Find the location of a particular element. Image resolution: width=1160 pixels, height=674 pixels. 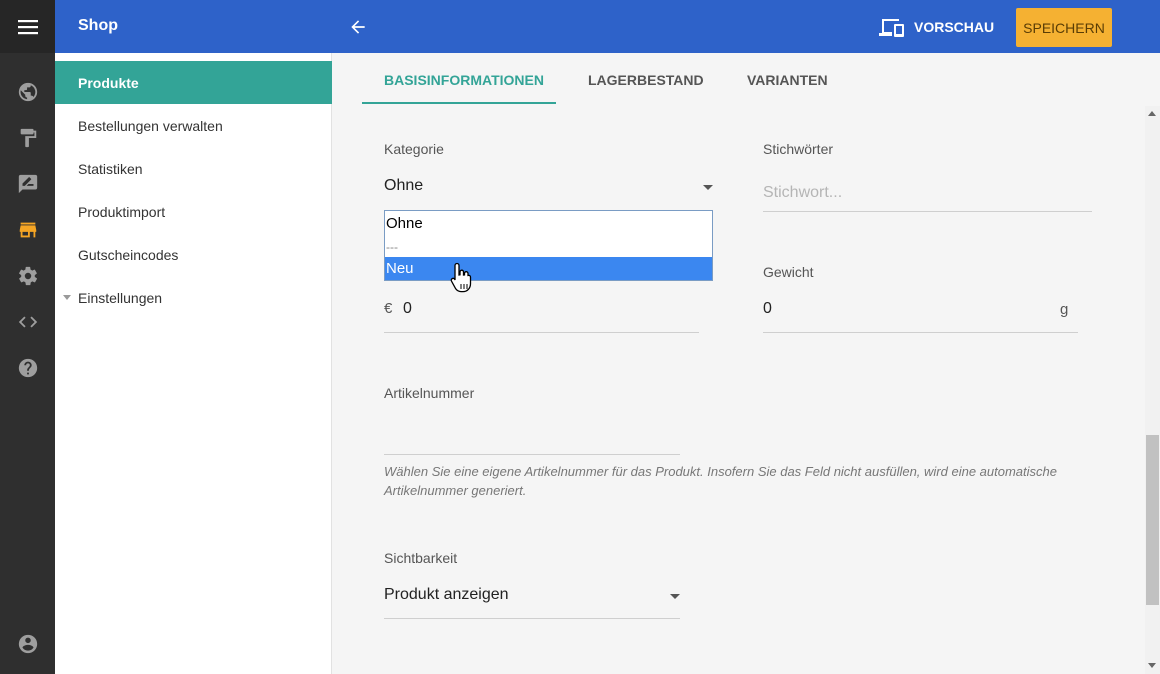

currency-symbol: € is located at coordinates (388, 308).